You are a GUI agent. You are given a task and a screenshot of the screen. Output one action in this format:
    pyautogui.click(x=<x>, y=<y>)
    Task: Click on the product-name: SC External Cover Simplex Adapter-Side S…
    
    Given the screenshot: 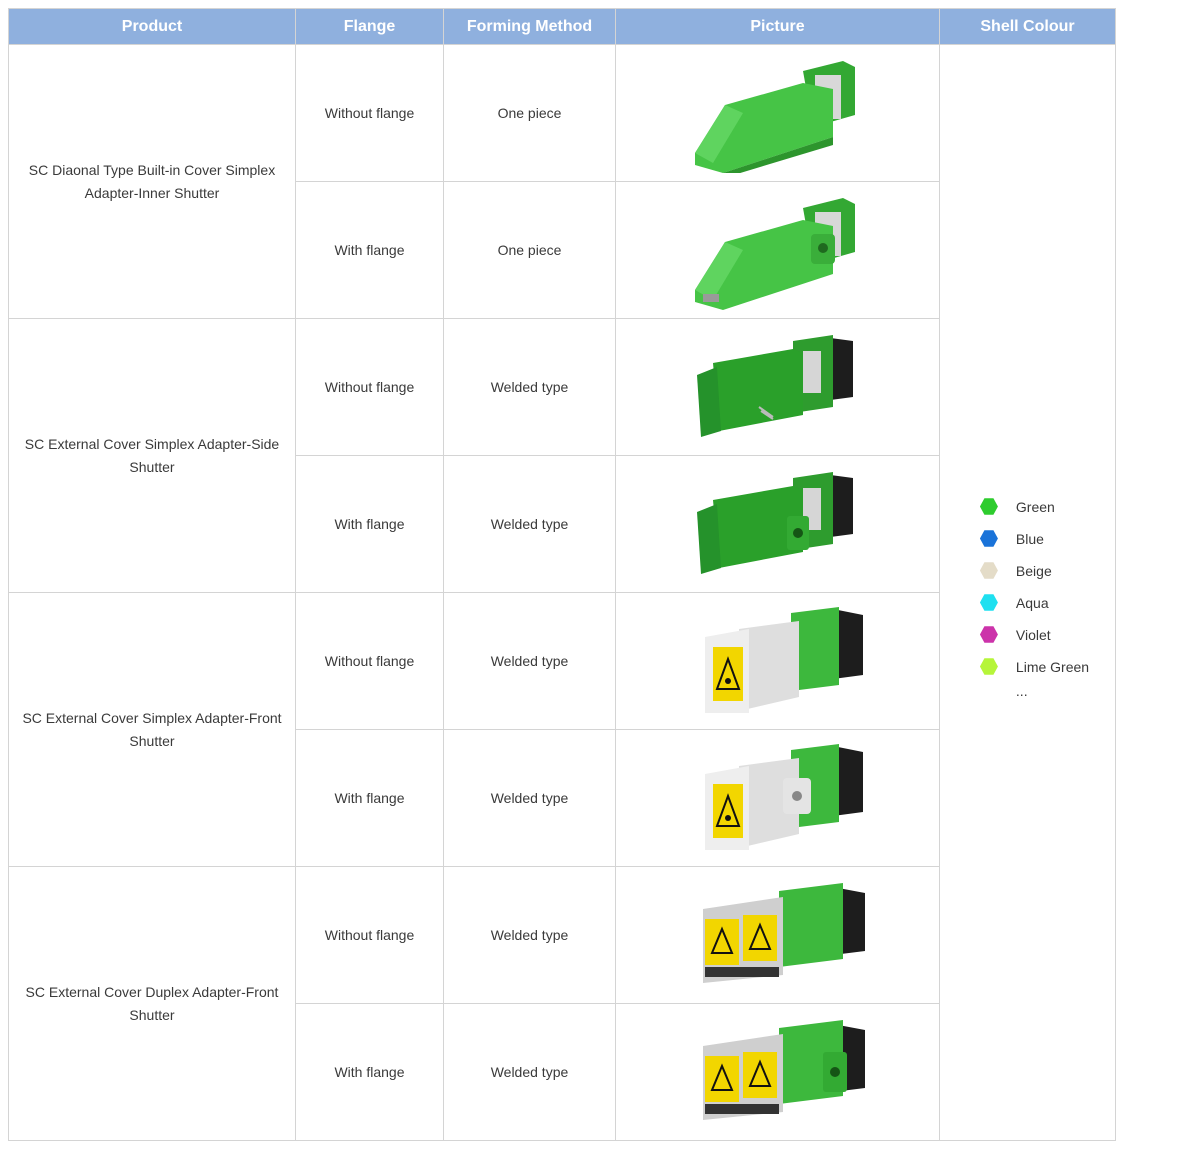 What is the action you would take?
    pyautogui.click(x=152, y=455)
    